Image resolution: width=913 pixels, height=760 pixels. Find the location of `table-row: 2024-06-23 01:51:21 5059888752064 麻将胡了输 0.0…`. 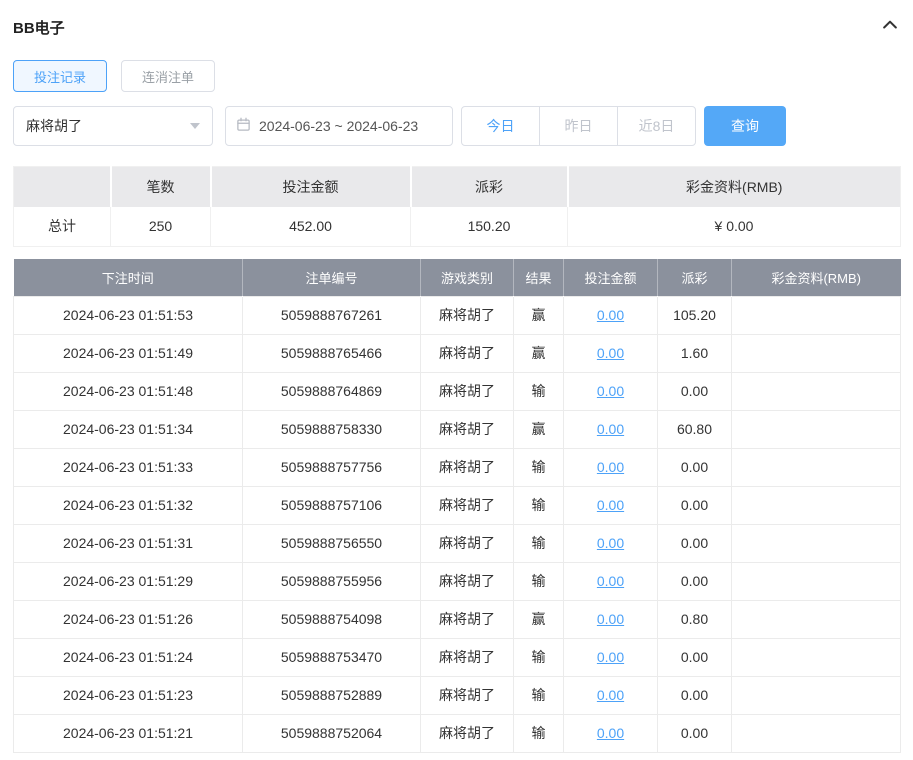

table-row: 2024-06-23 01:51:21 5059888752064 麻将胡了输 0.0… is located at coordinates (457, 733).